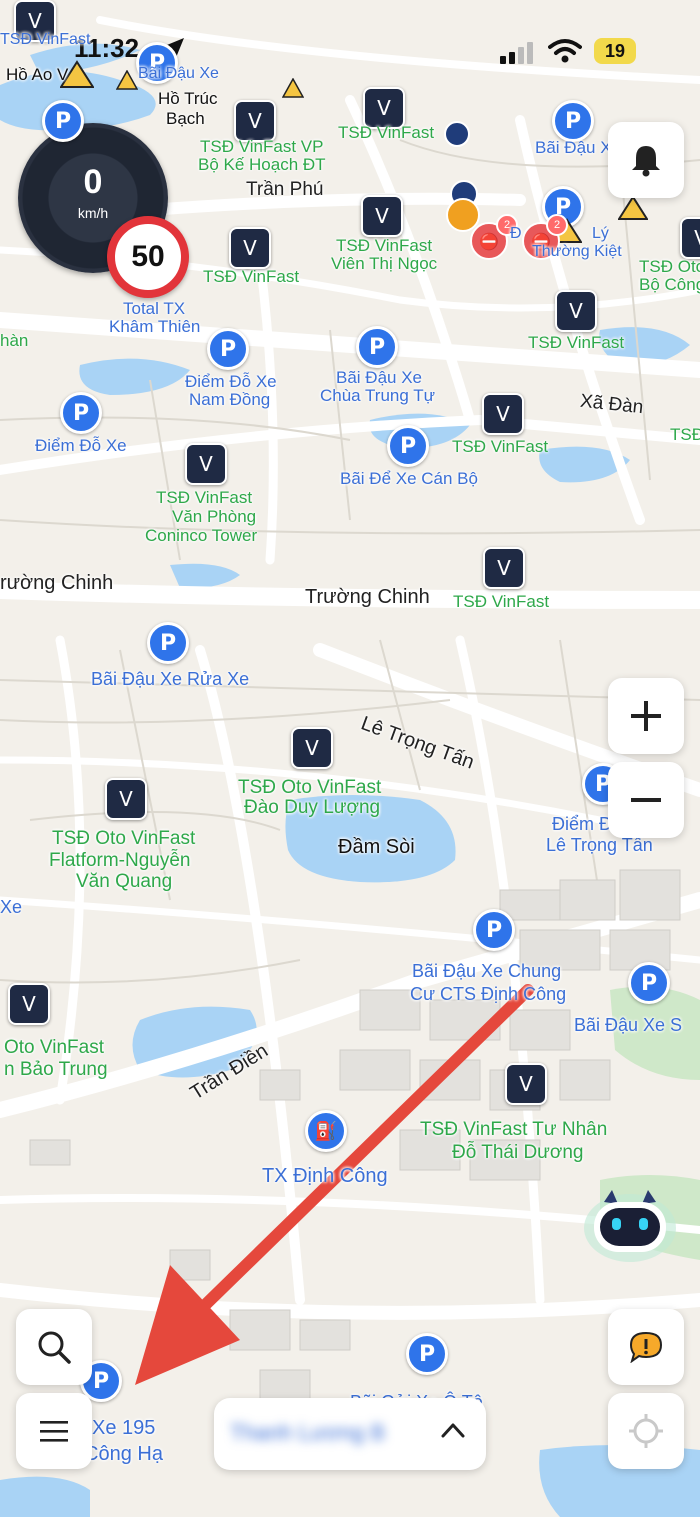  Describe the element at coordinates (262, 165) in the screenshot. I see `map-label: Bộ Kế Hoạch ĐT` at that location.